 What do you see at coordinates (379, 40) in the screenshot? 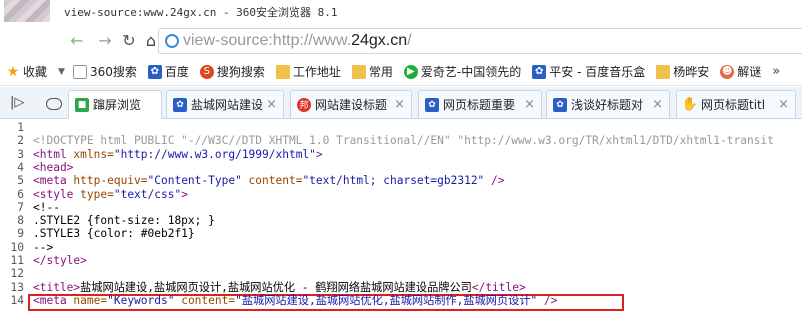
I see `url-domain: 24gx.cn` at bounding box center [379, 40].